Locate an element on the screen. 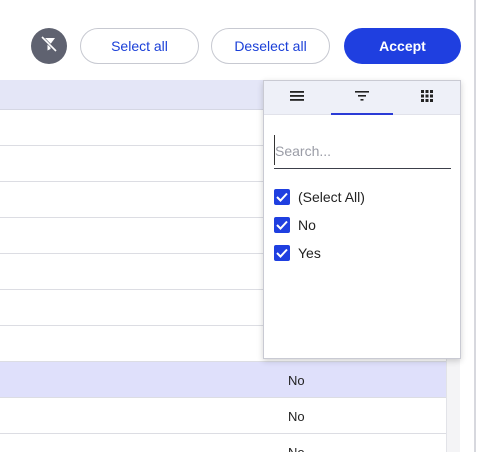 The image size is (480, 452). deselect-all-button: Deselect all is located at coordinates (270, 46).